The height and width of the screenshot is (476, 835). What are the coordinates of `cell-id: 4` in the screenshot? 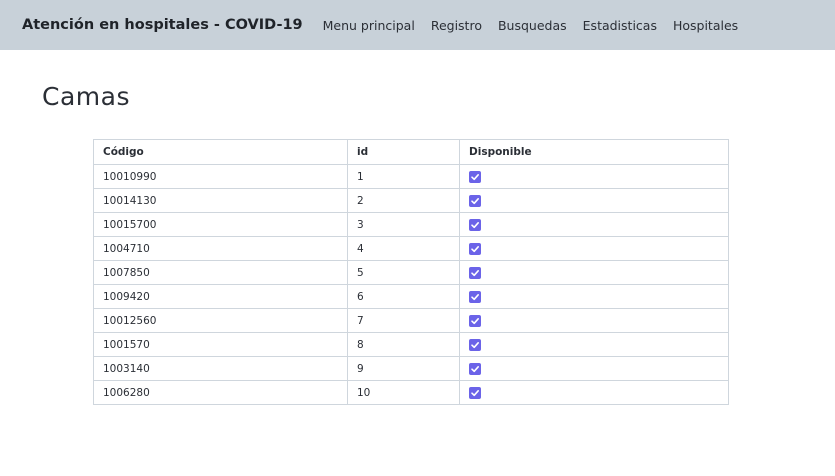 It's located at (403, 248).